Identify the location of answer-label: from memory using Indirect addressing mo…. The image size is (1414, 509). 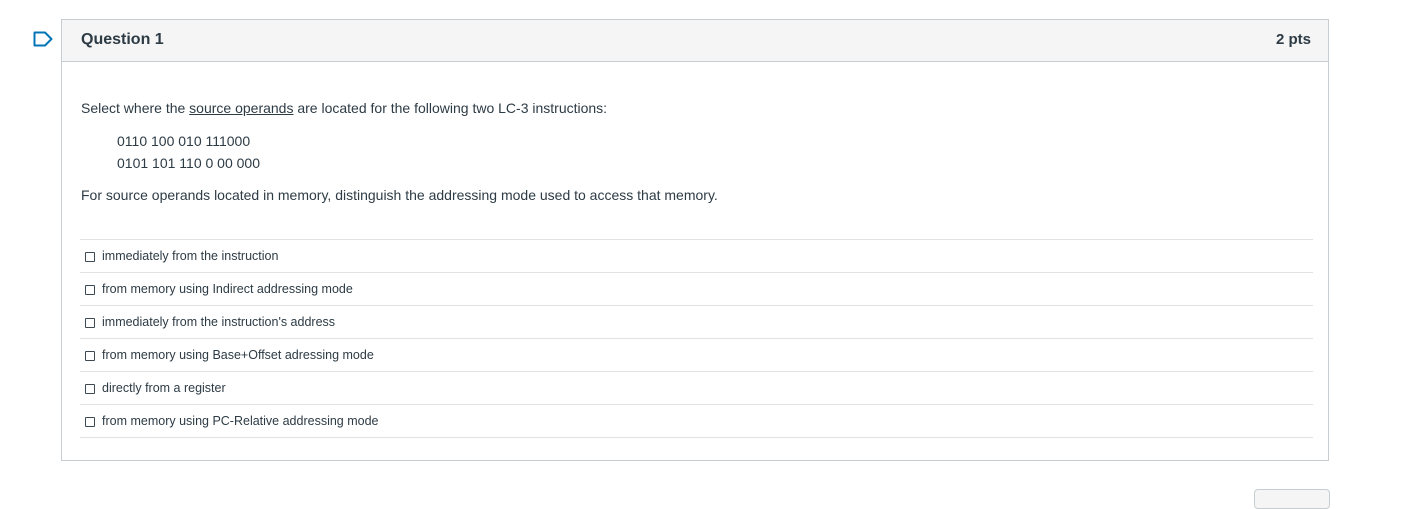
(227, 289).